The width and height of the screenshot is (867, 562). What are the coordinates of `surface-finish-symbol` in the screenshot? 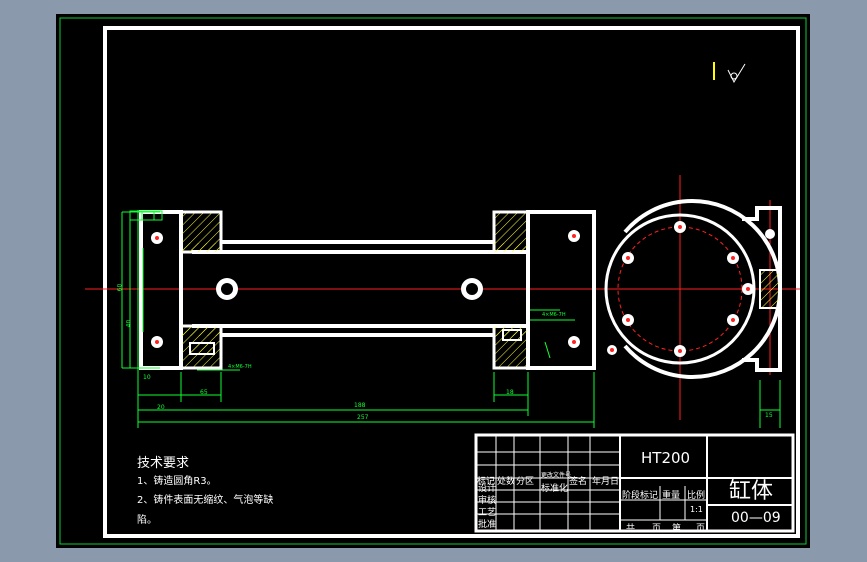 It's located at (729, 73).